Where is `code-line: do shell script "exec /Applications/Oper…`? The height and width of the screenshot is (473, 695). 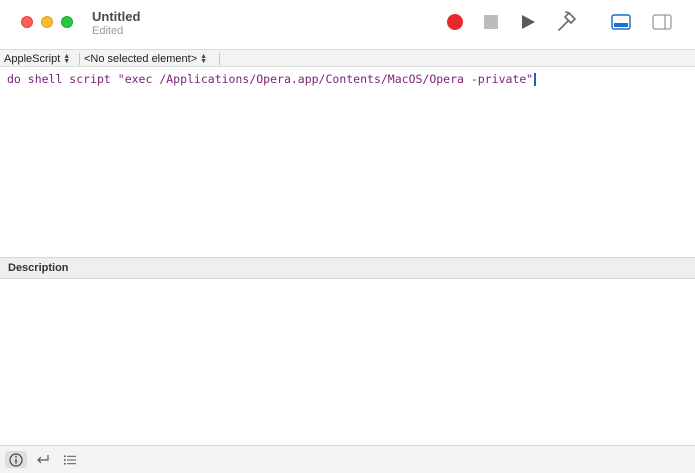
code-line: do shell script "exec /Applications/Oper… is located at coordinates (272, 79).